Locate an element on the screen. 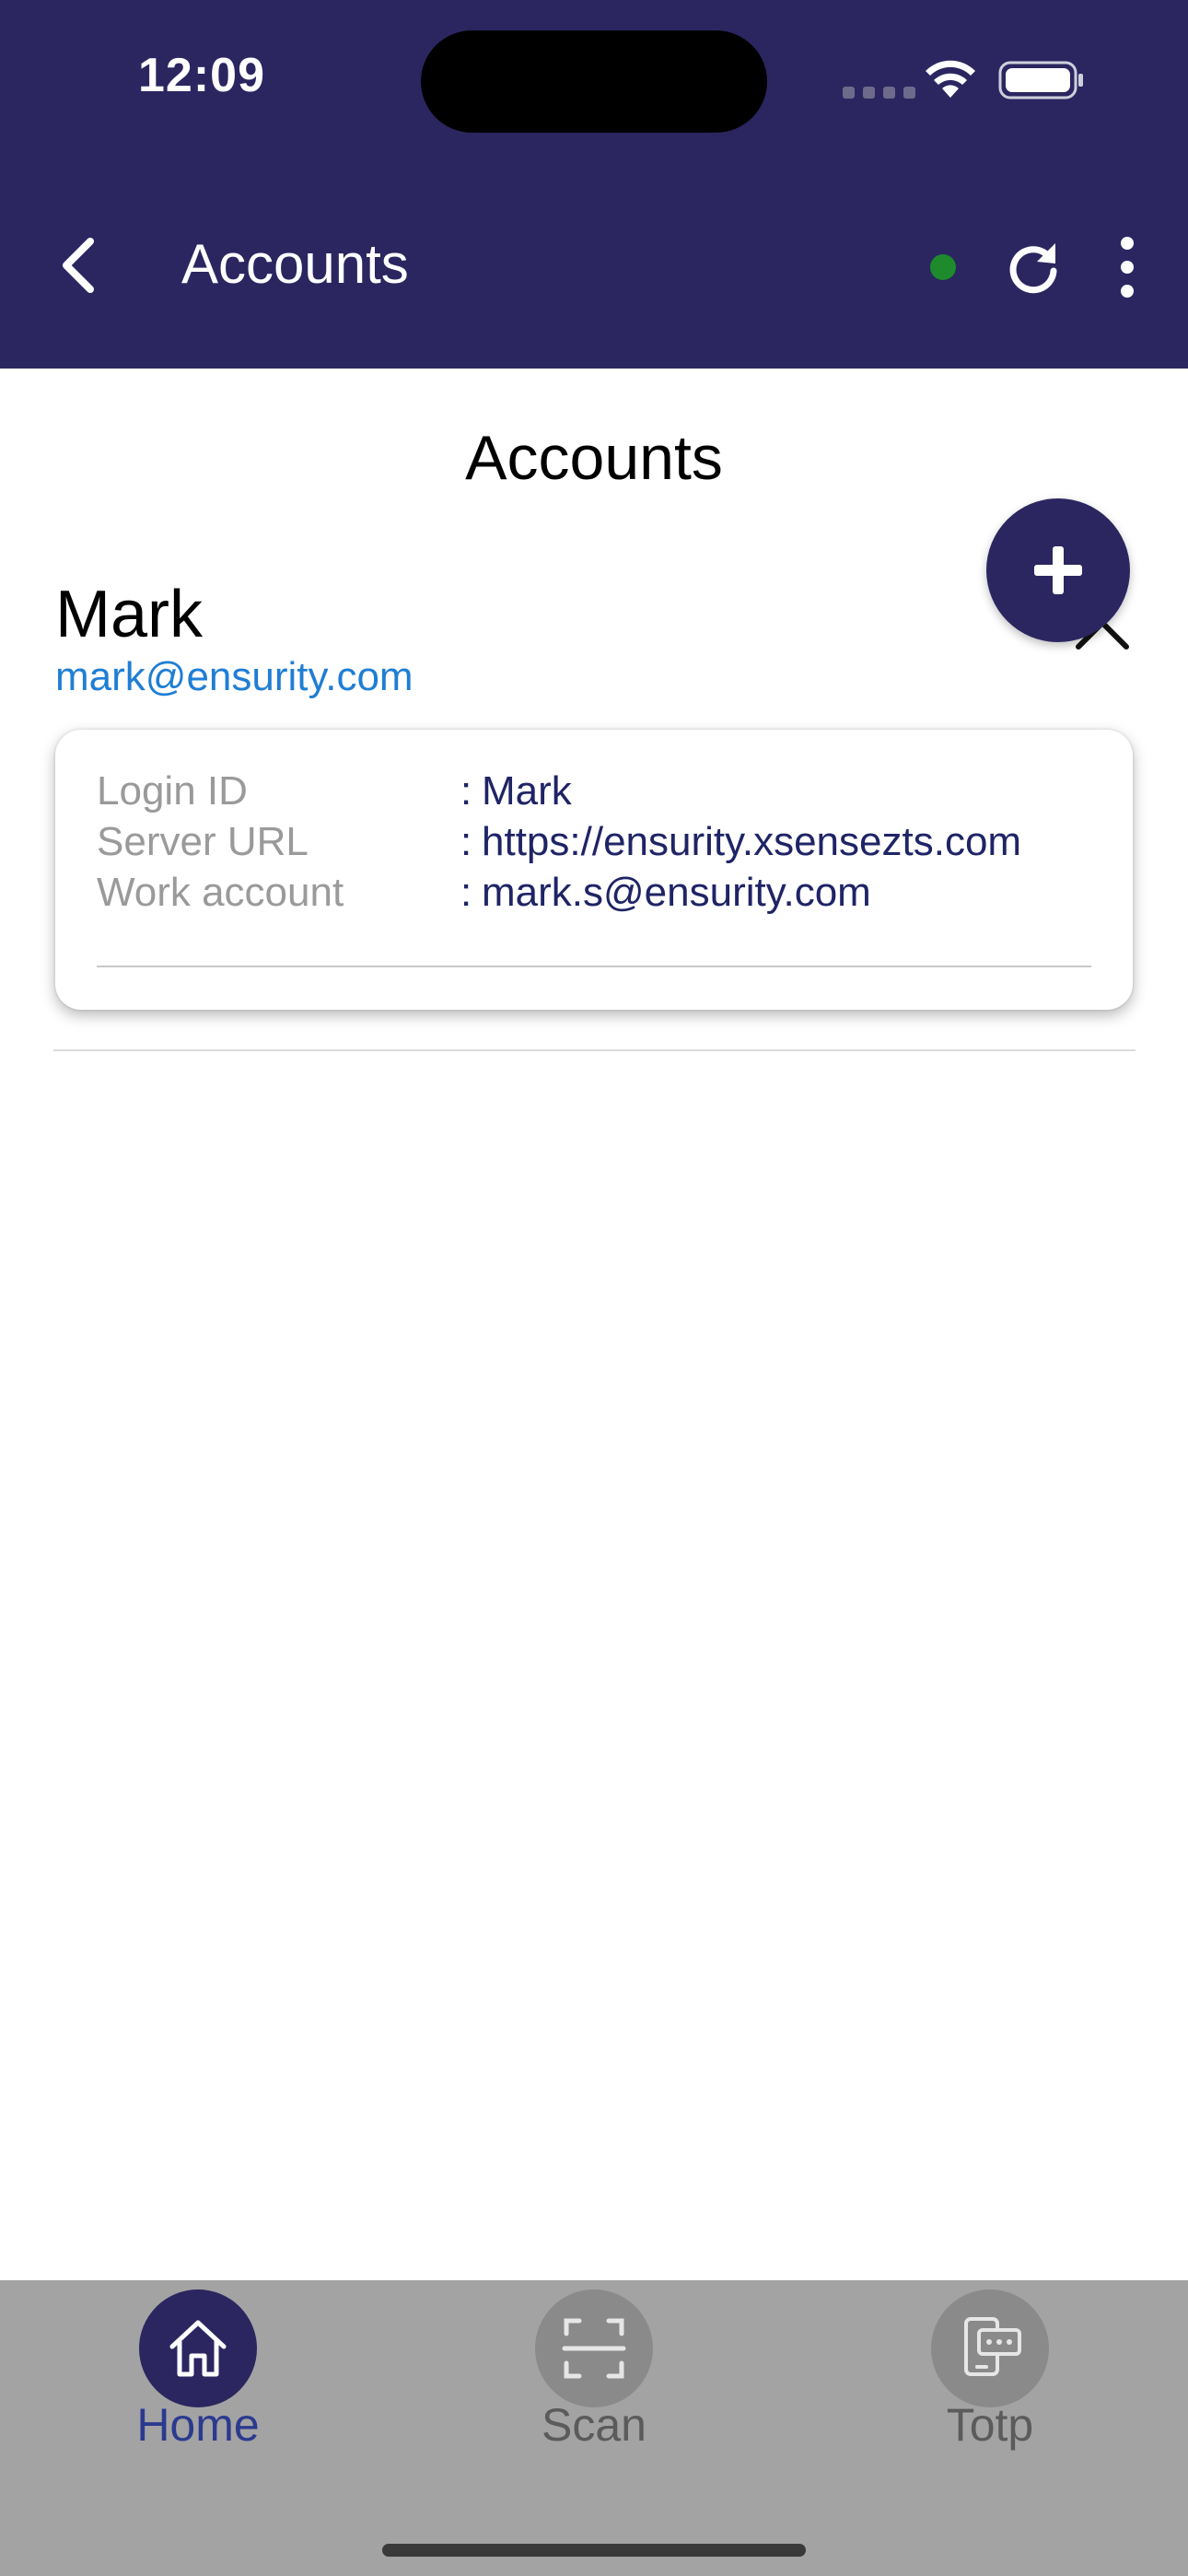 Image resolution: width=1188 pixels, height=2576 pixels. totp-icon is located at coordinates (992, 2346).